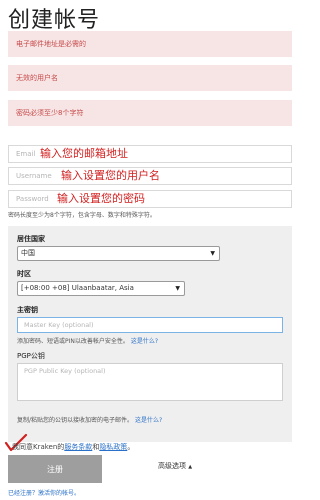 The height and width of the screenshot is (500, 320). Describe the element at coordinates (38, 447) in the screenshot. I see `agreement-prefix: 我同意Kraken的` at that location.